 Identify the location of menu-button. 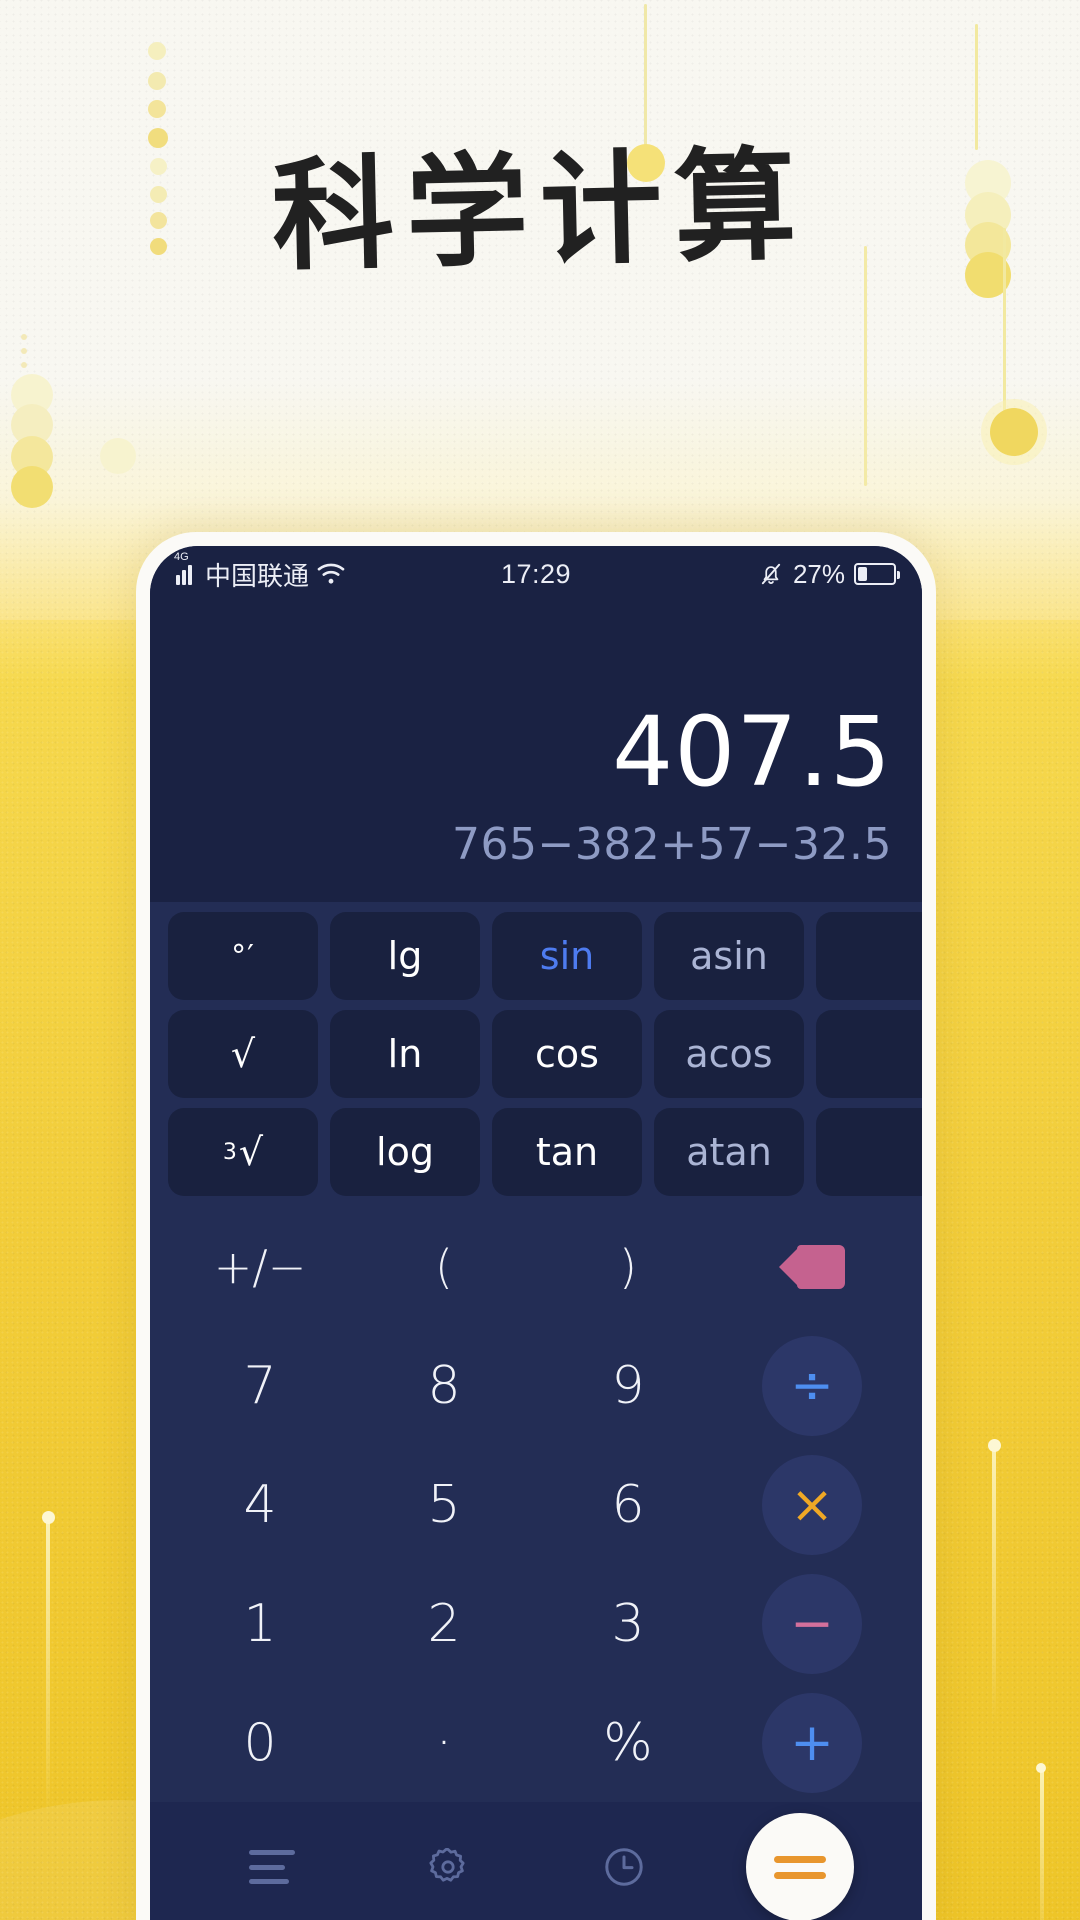
(272, 1867).